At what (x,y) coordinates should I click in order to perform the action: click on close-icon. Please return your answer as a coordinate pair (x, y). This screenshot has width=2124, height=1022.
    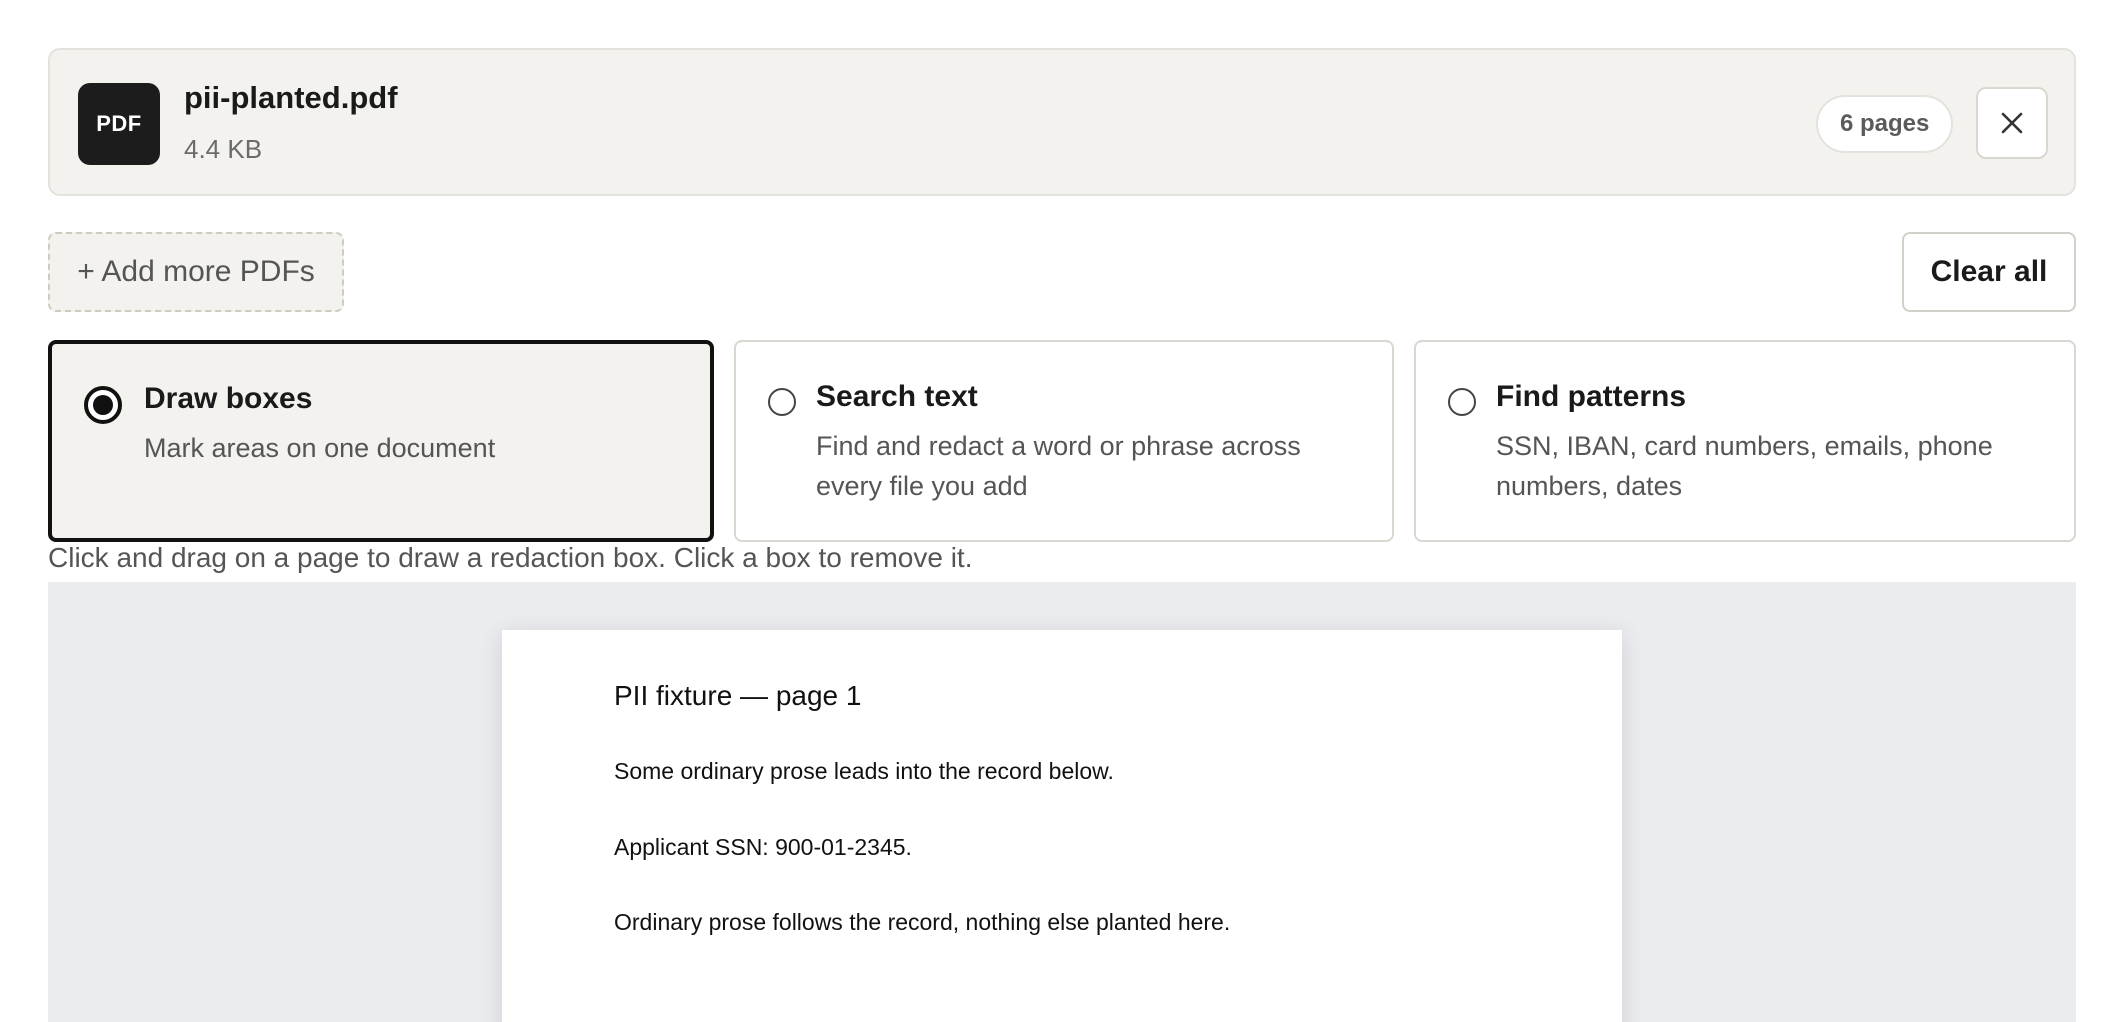
    Looking at the image, I should click on (2012, 123).